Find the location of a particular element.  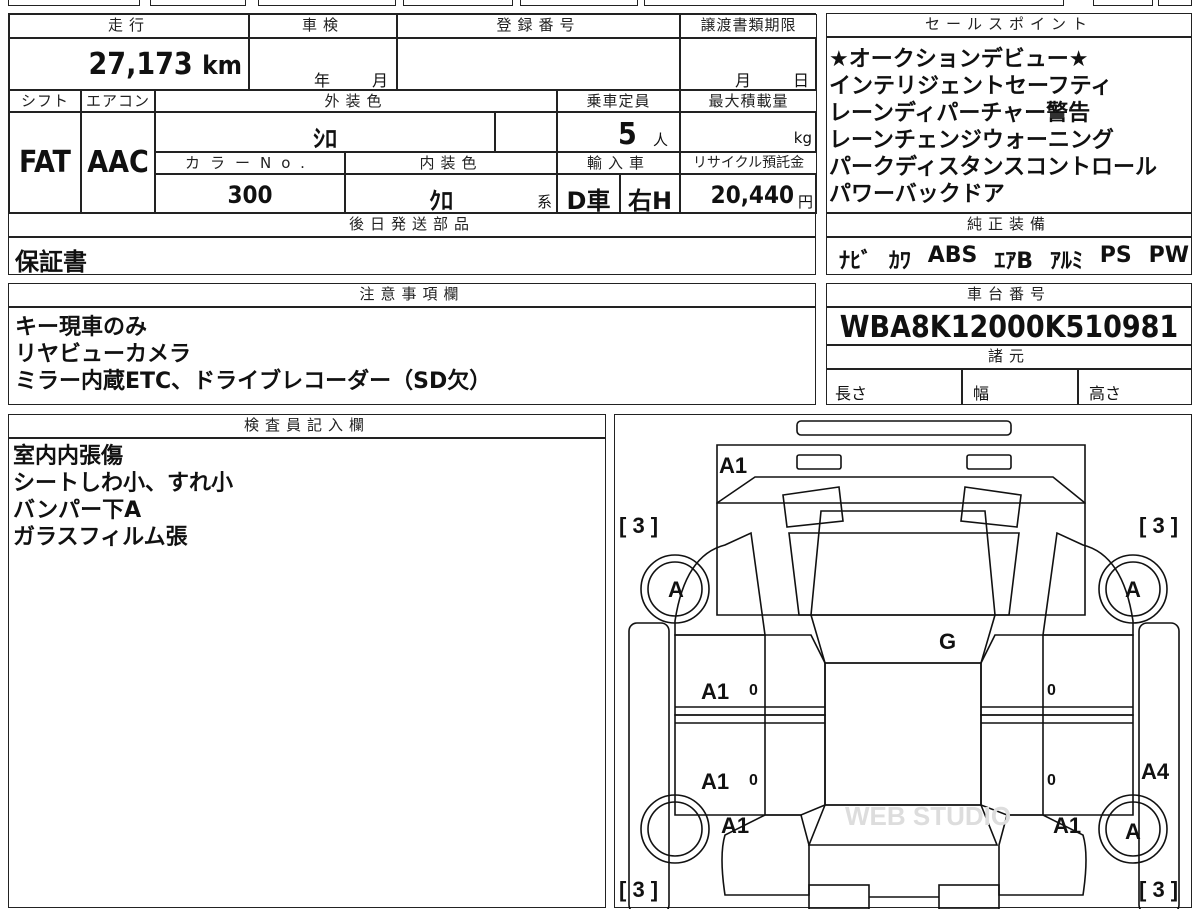

interior-cell: ｸﾛ 系 is located at coordinates (451, 194).